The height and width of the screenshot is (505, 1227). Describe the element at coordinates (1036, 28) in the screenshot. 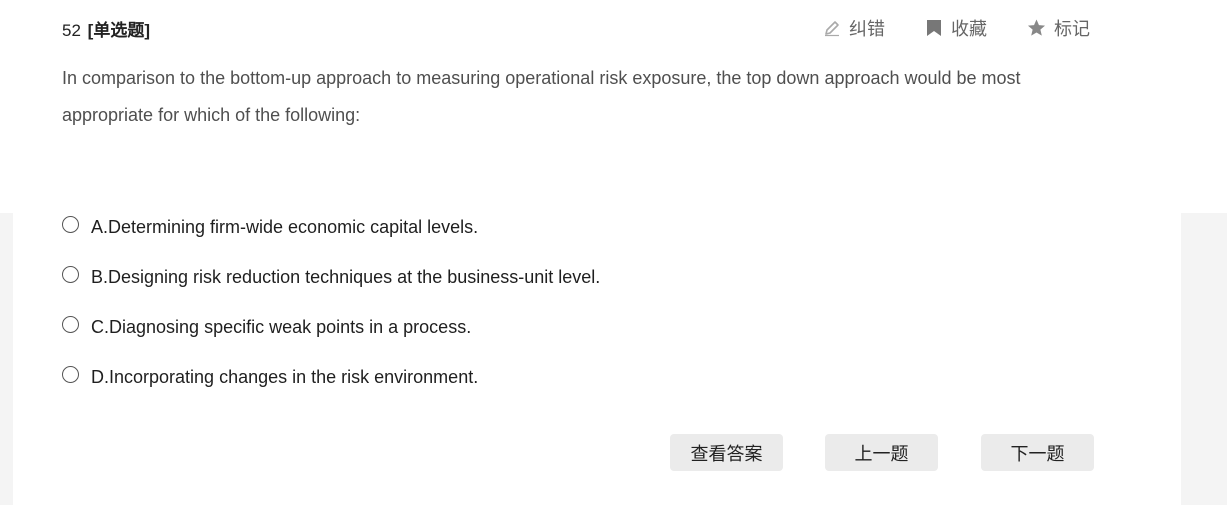

I see `star-icon` at that location.